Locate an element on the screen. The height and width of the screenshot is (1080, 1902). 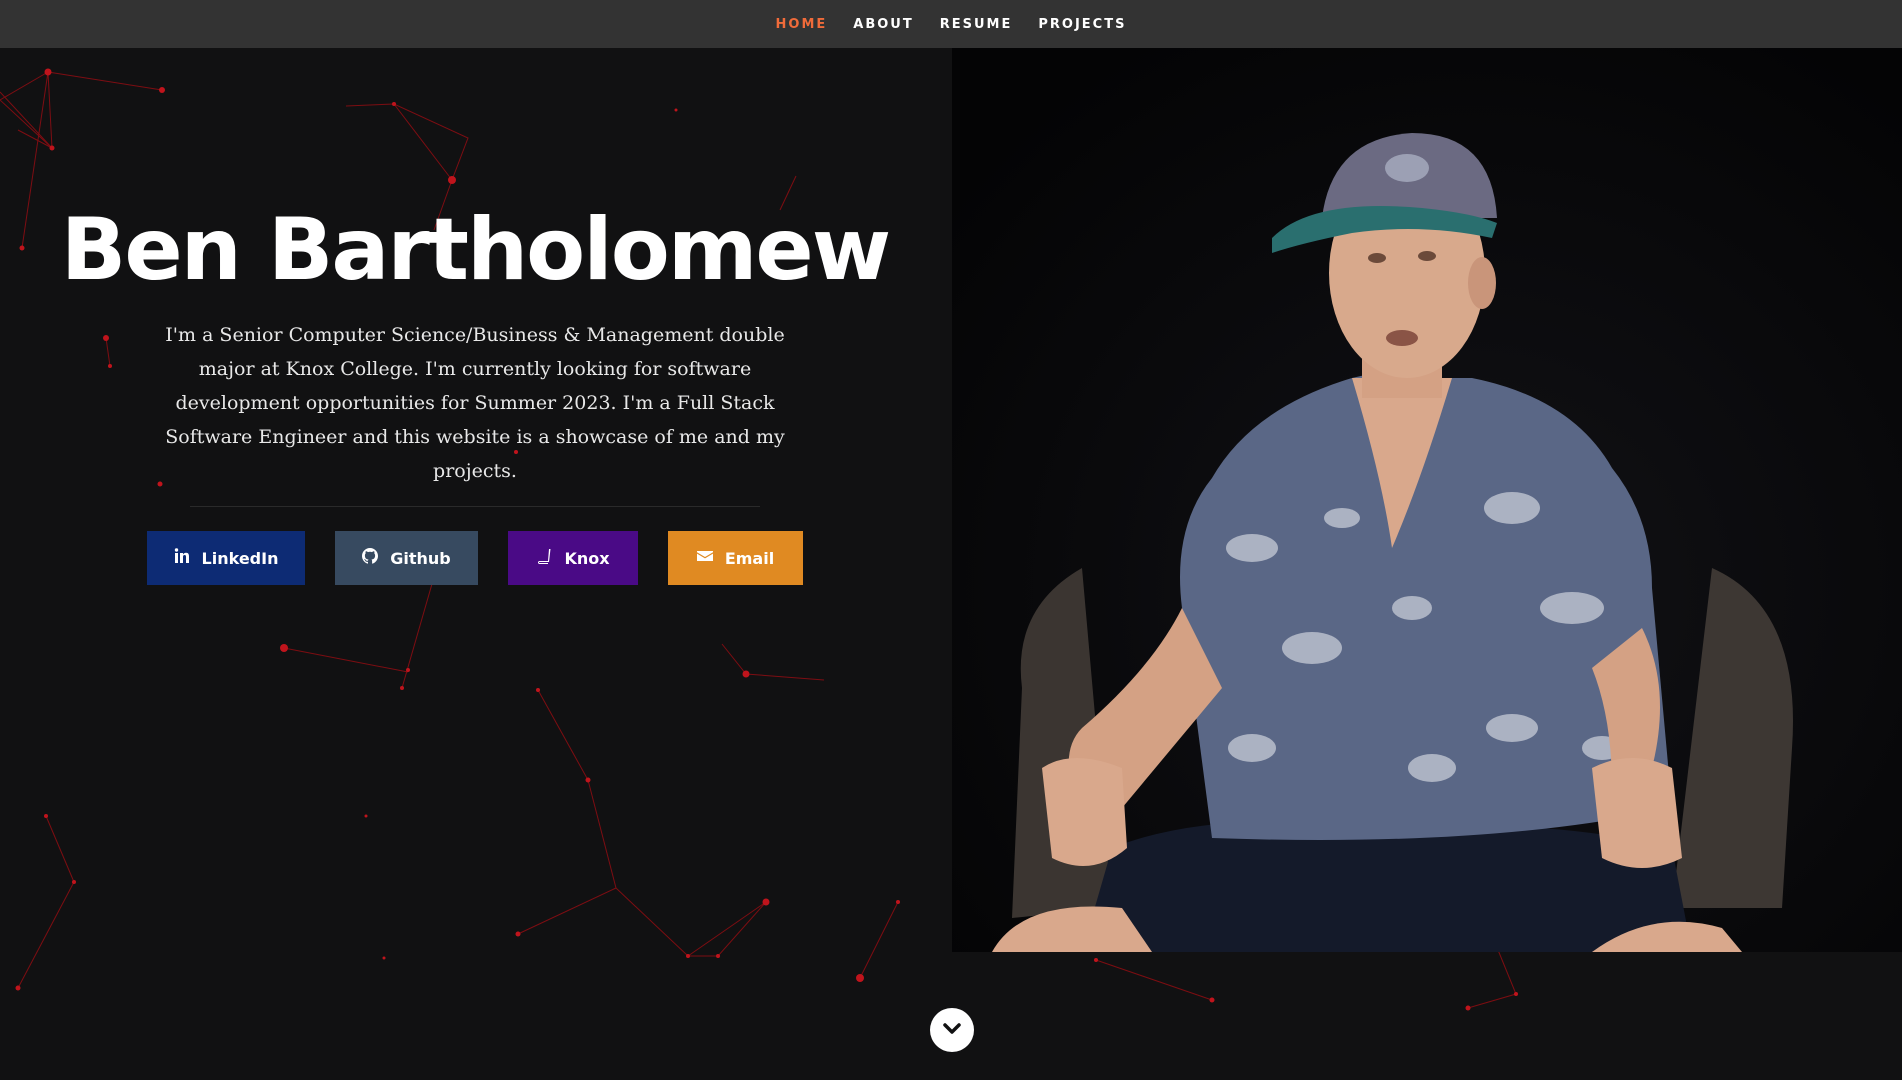
email-button-label: Email is located at coordinates (749, 558).